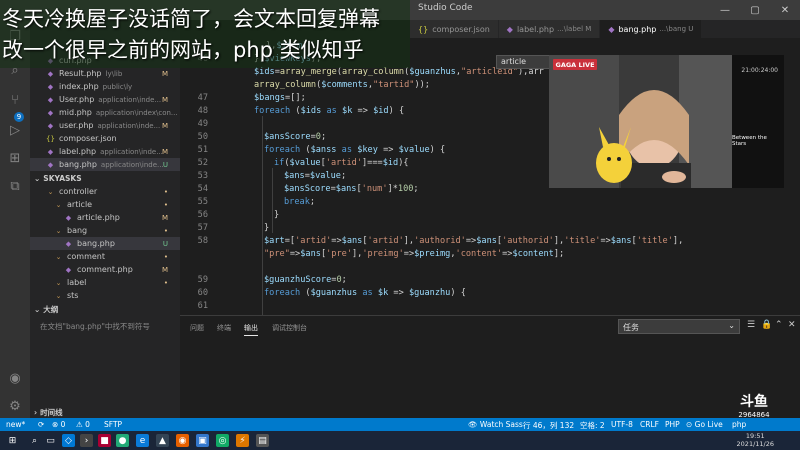  What do you see at coordinates (105, 191) in the screenshot?
I see `tree-folder: ⌄ controller •` at bounding box center [105, 191].